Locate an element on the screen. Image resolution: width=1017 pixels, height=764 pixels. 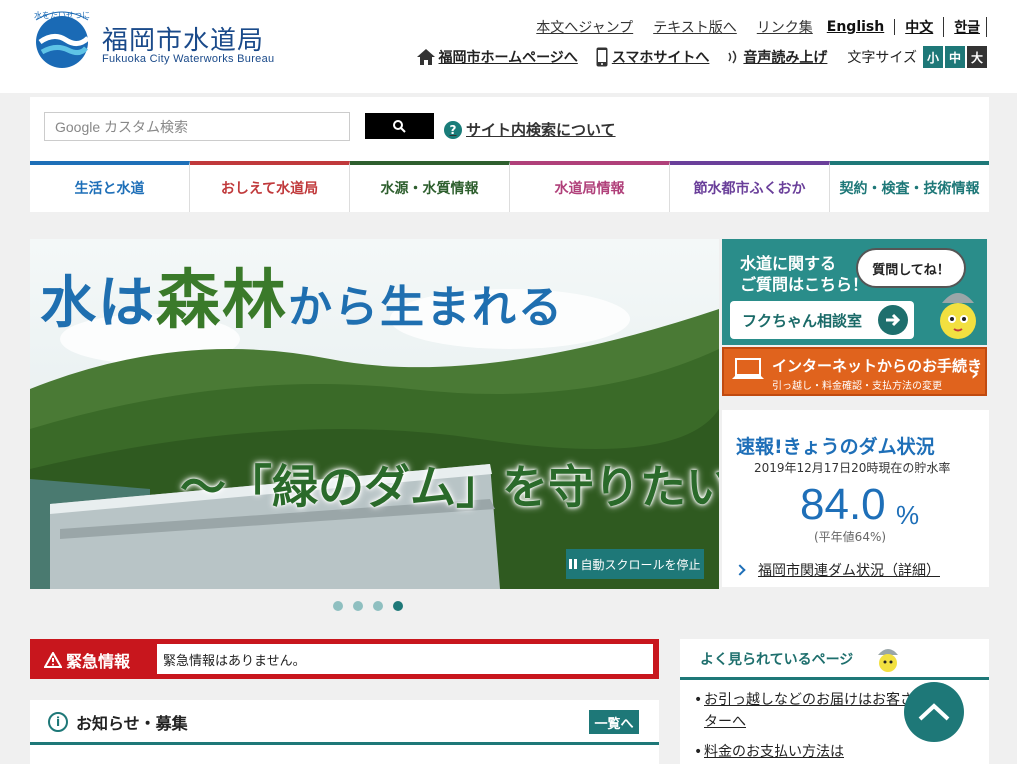
slide-title-part2: 森林 is located at coordinates (222, 300).